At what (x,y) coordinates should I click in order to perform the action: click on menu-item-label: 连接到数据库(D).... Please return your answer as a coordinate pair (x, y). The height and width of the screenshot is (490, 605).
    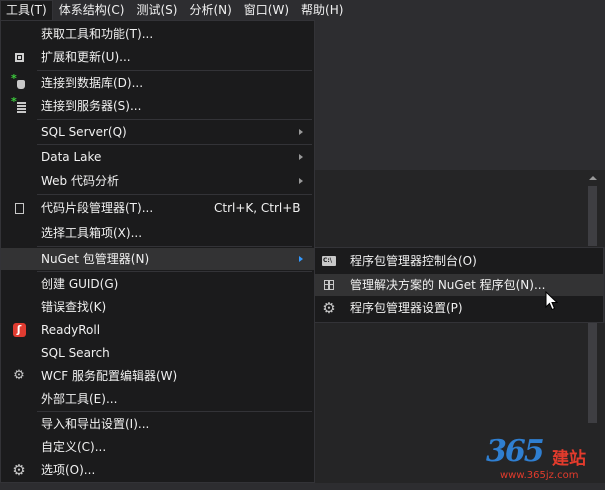
    Looking at the image, I should click on (92, 83).